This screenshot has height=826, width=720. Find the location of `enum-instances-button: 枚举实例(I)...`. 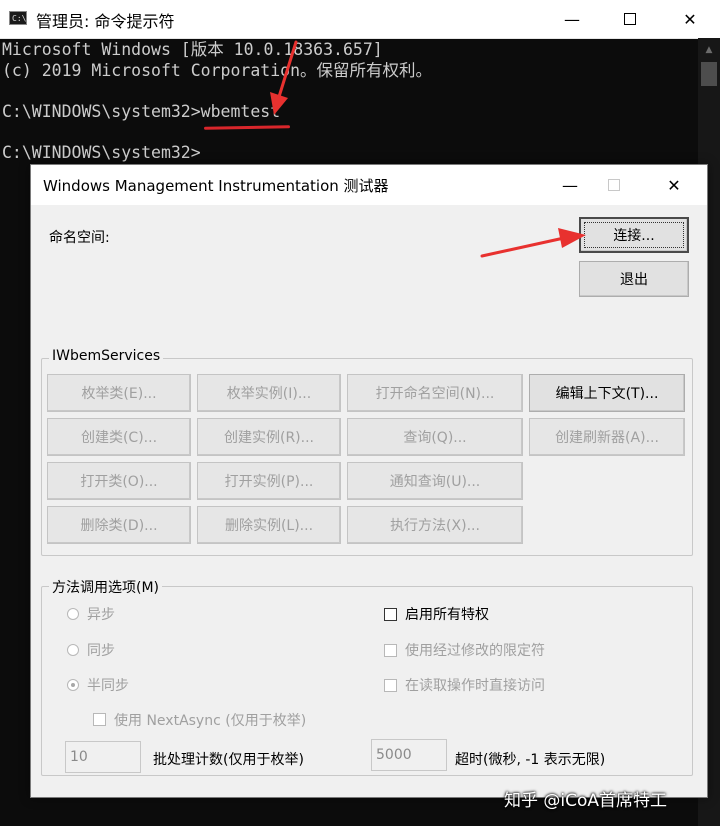

enum-instances-button: 枚举实例(I)... is located at coordinates (269, 393).